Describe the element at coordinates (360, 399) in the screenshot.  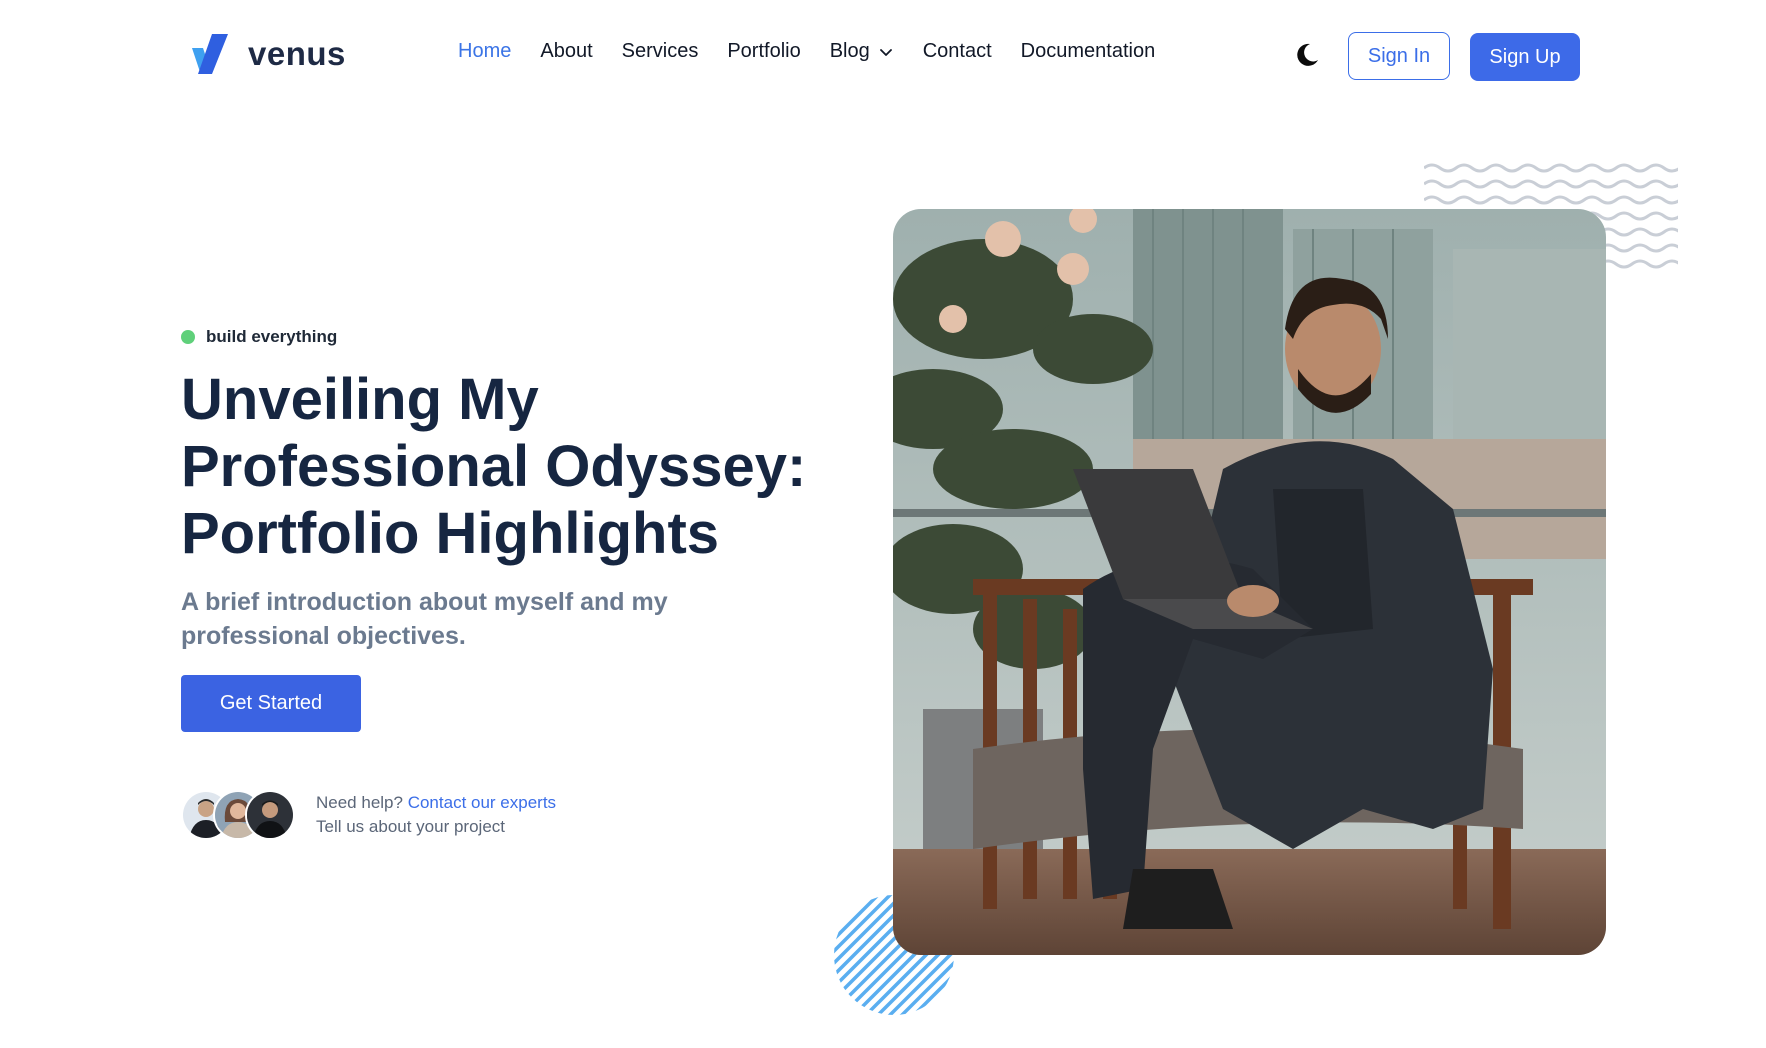
I see `hero-title-line-1: Unveiling My` at that location.